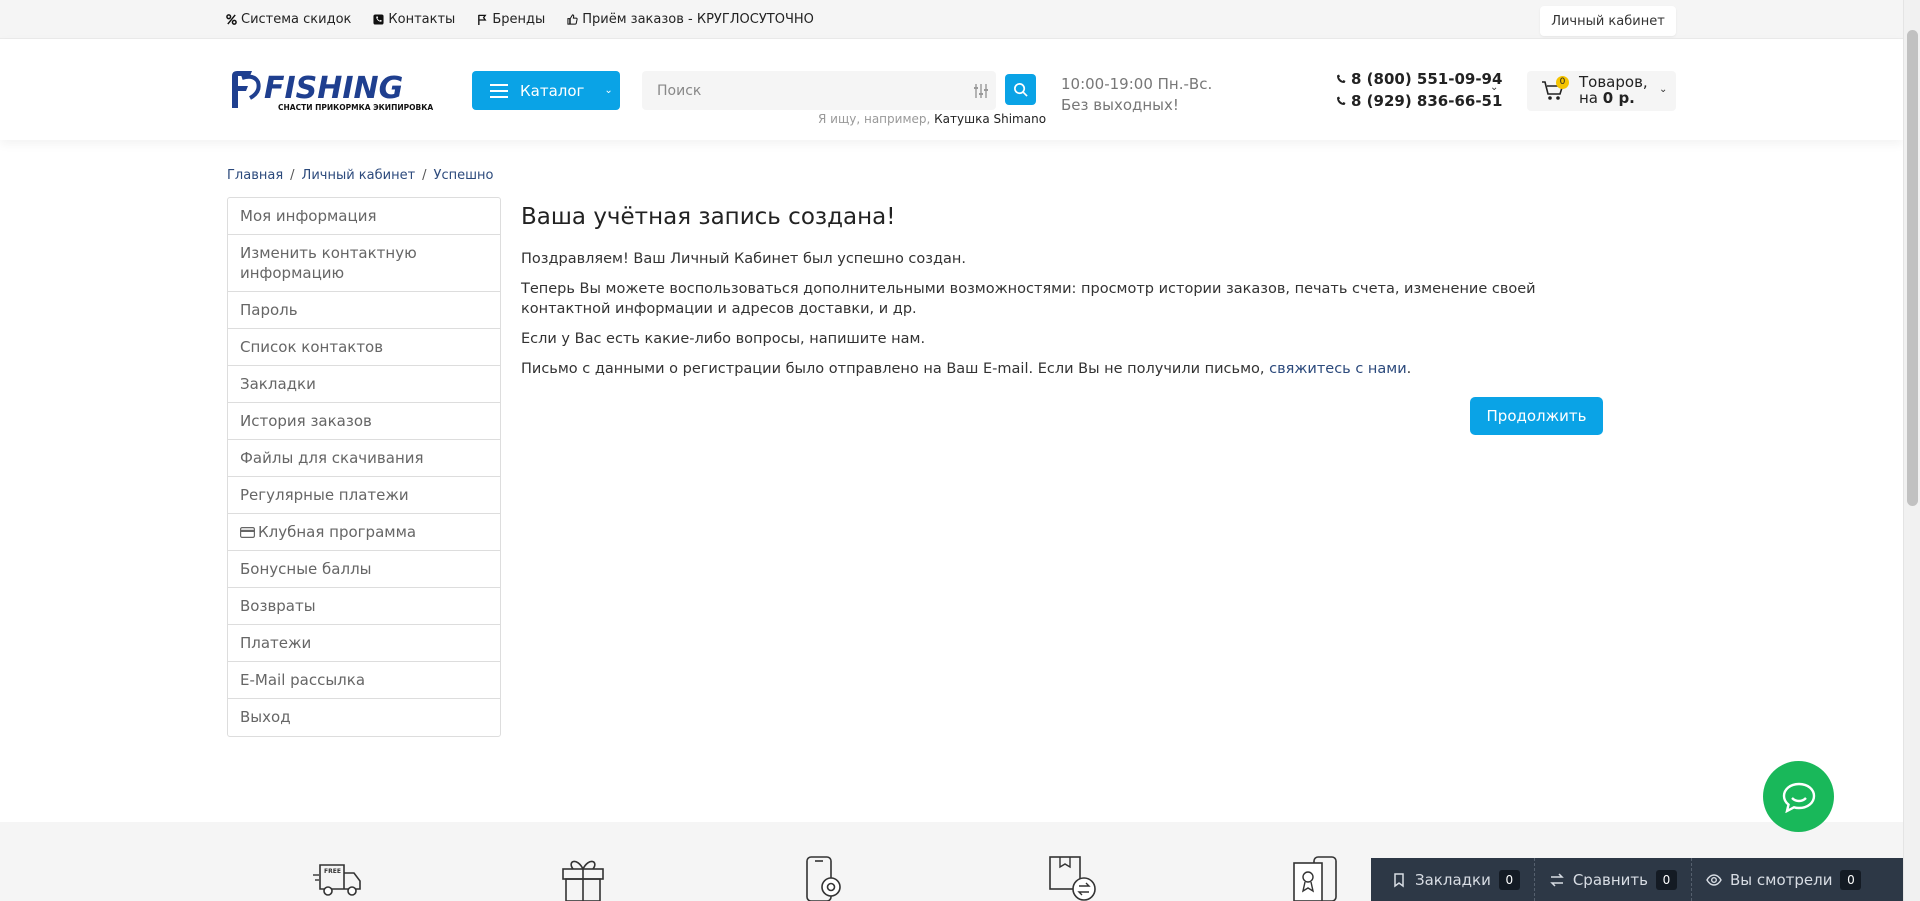 The height and width of the screenshot is (901, 1920). What do you see at coordinates (1427, 101) in the screenshot?
I see `phone-2-number: 8 (929) 836-66-51` at bounding box center [1427, 101].